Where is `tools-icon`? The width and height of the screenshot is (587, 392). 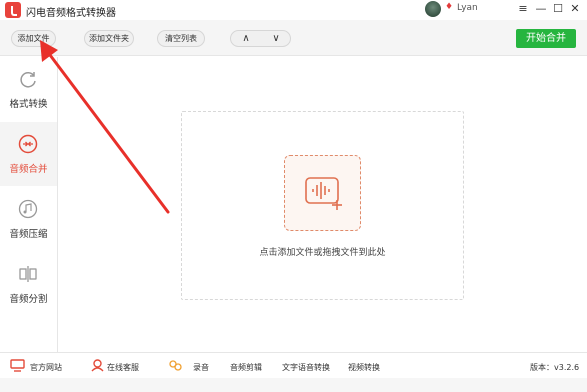
tools-icon is located at coordinates (175, 365).